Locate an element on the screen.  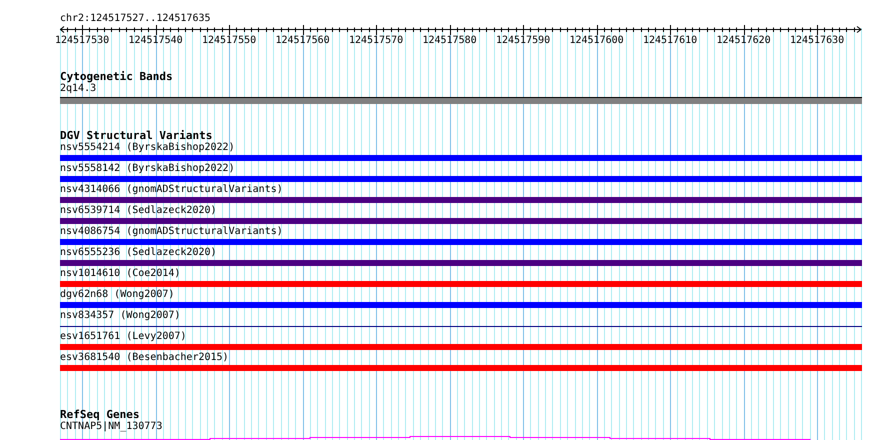
ruler-tick-label: 124517550 is located at coordinates (229, 41).